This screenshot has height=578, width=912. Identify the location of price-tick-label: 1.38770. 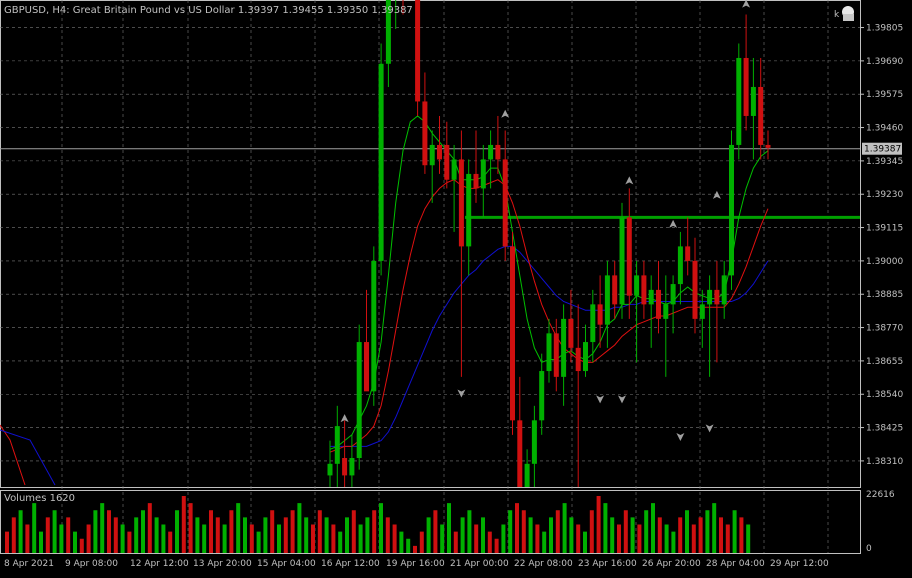
(884, 329).